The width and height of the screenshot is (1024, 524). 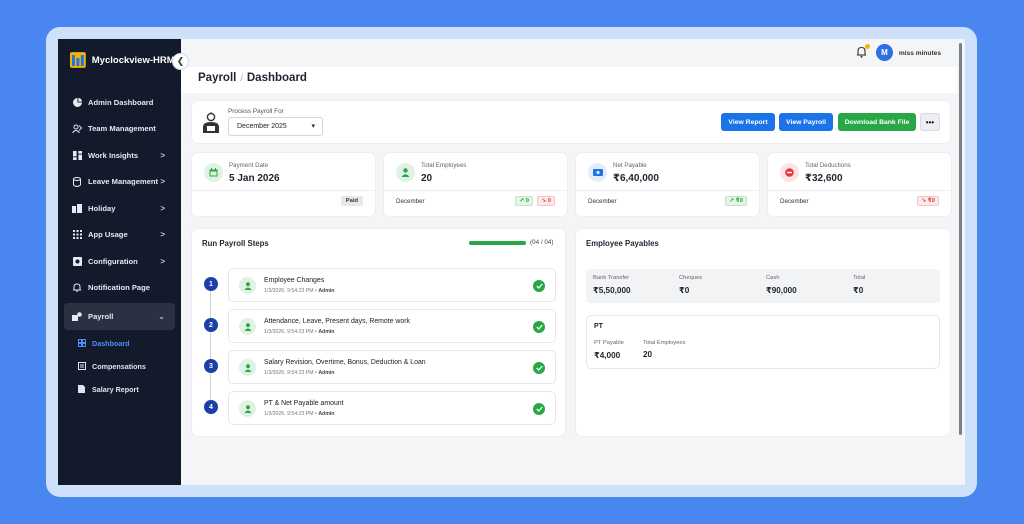 What do you see at coordinates (824, 178) in the screenshot?
I see `stat-value: ₹32,600` at bounding box center [824, 178].